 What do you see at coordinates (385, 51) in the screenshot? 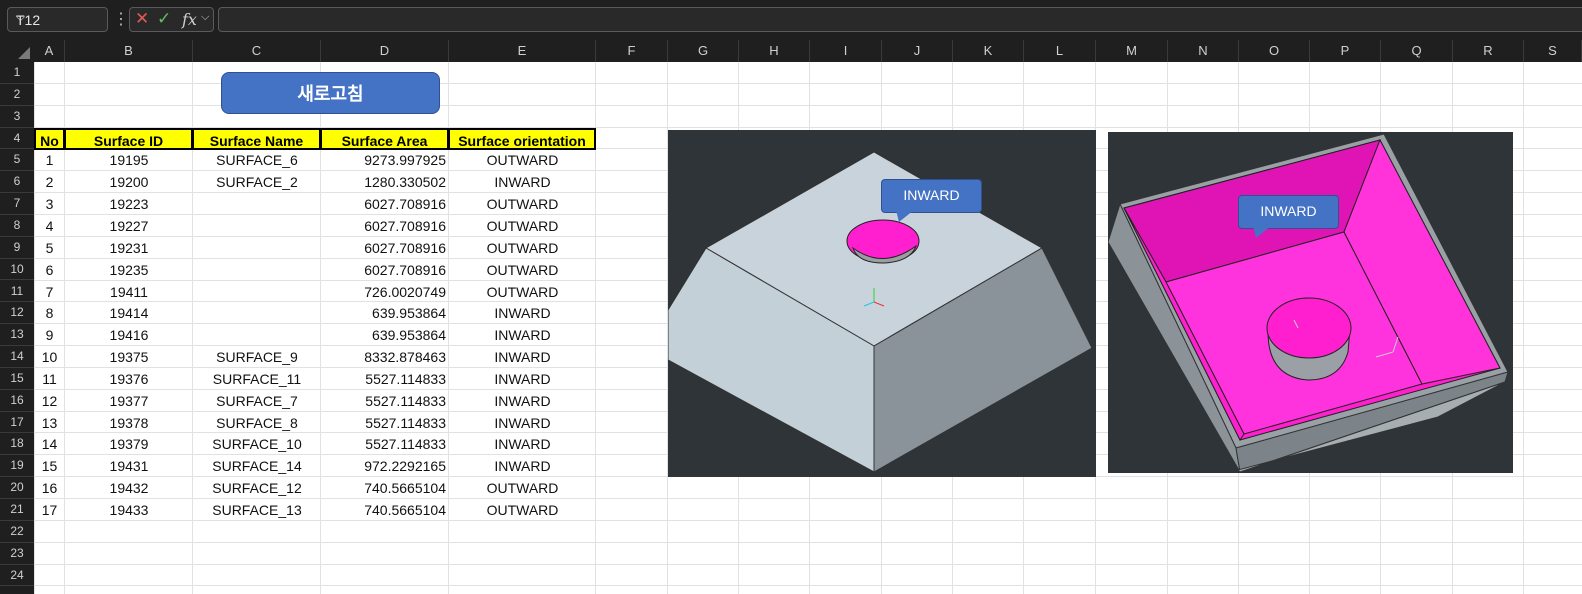
I see `column-header: D` at bounding box center [385, 51].